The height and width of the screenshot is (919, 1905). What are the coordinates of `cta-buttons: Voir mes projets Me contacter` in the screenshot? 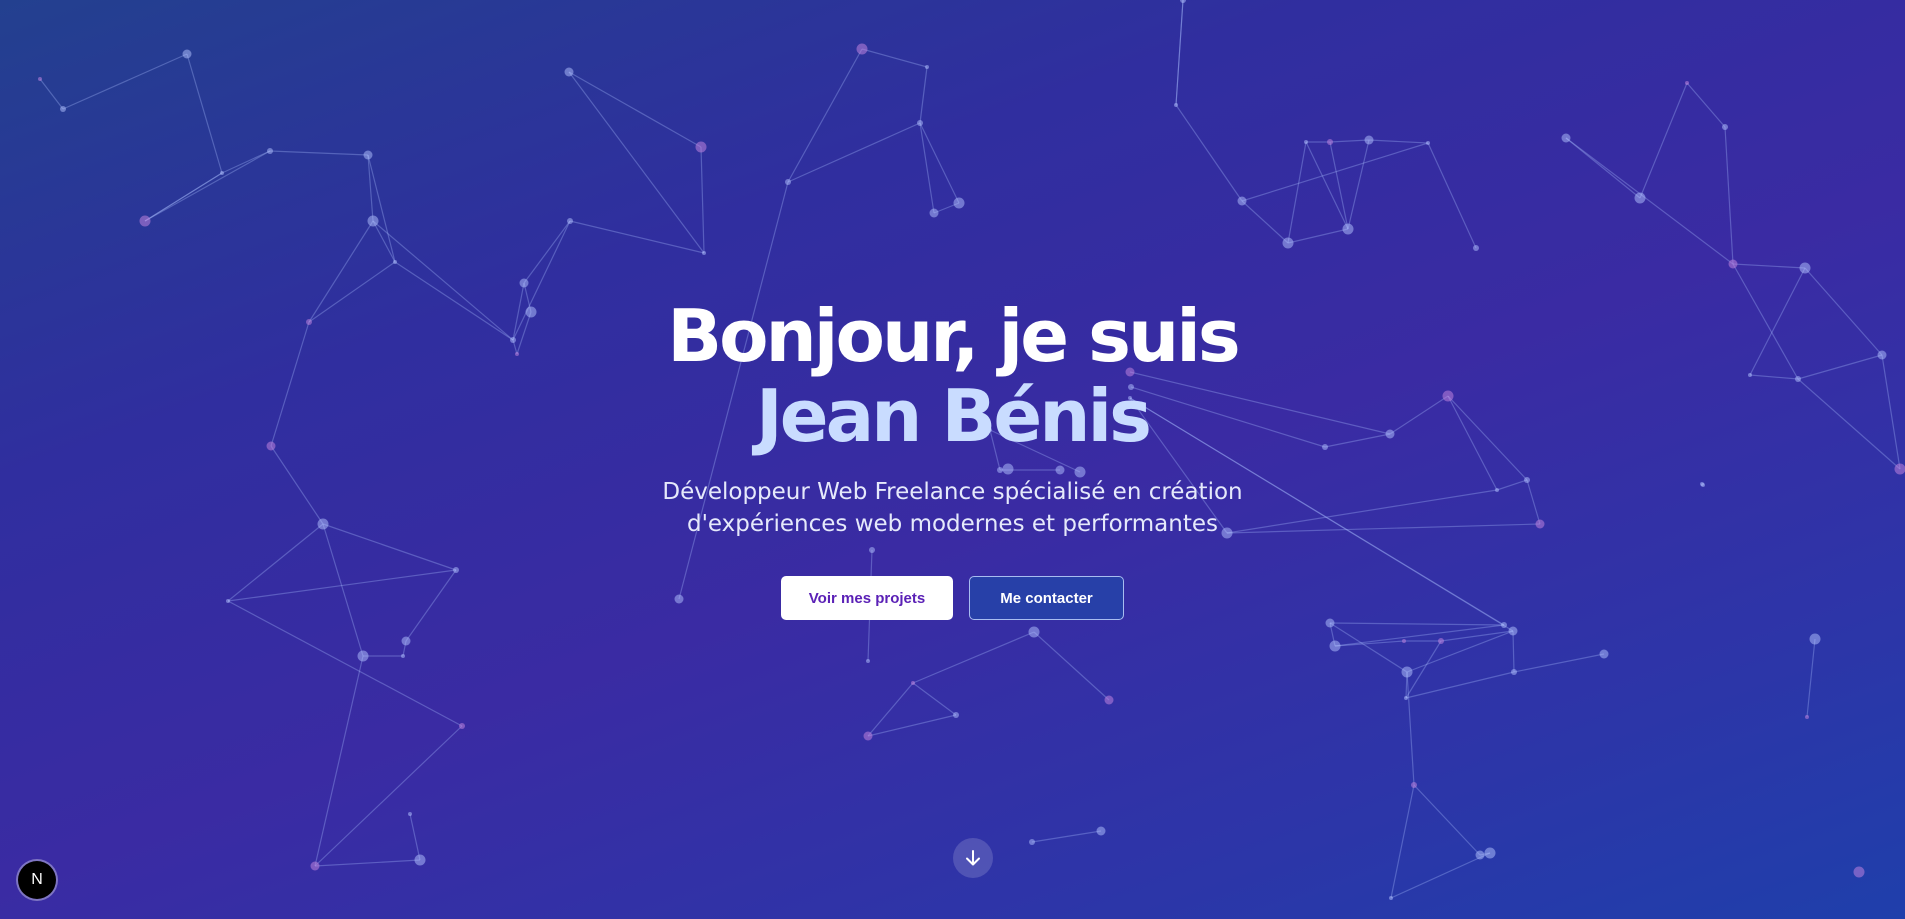 It's located at (952, 598).